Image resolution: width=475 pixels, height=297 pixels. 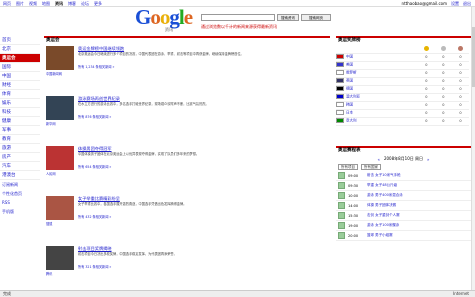 I want to click on signout-link: 退出, so click(x=467, y=4).